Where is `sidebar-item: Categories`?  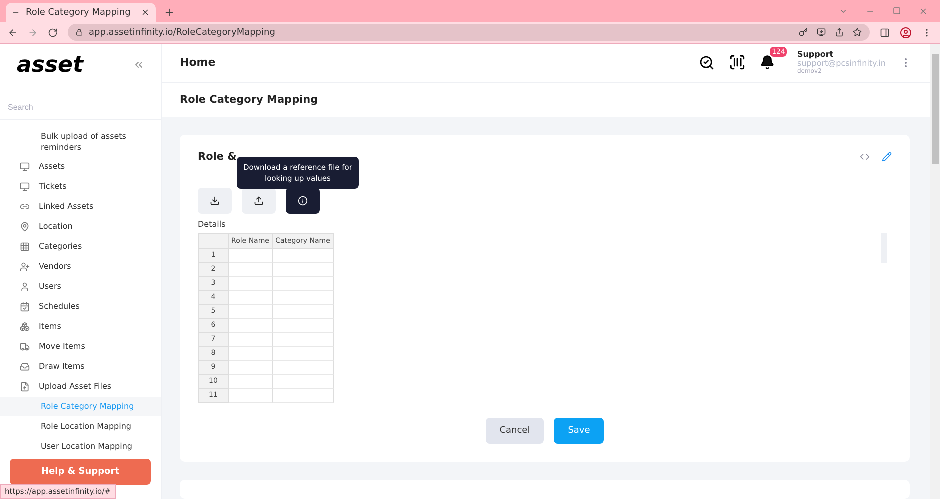 sidebar-item: Categories is located at coordinates (80, 246).